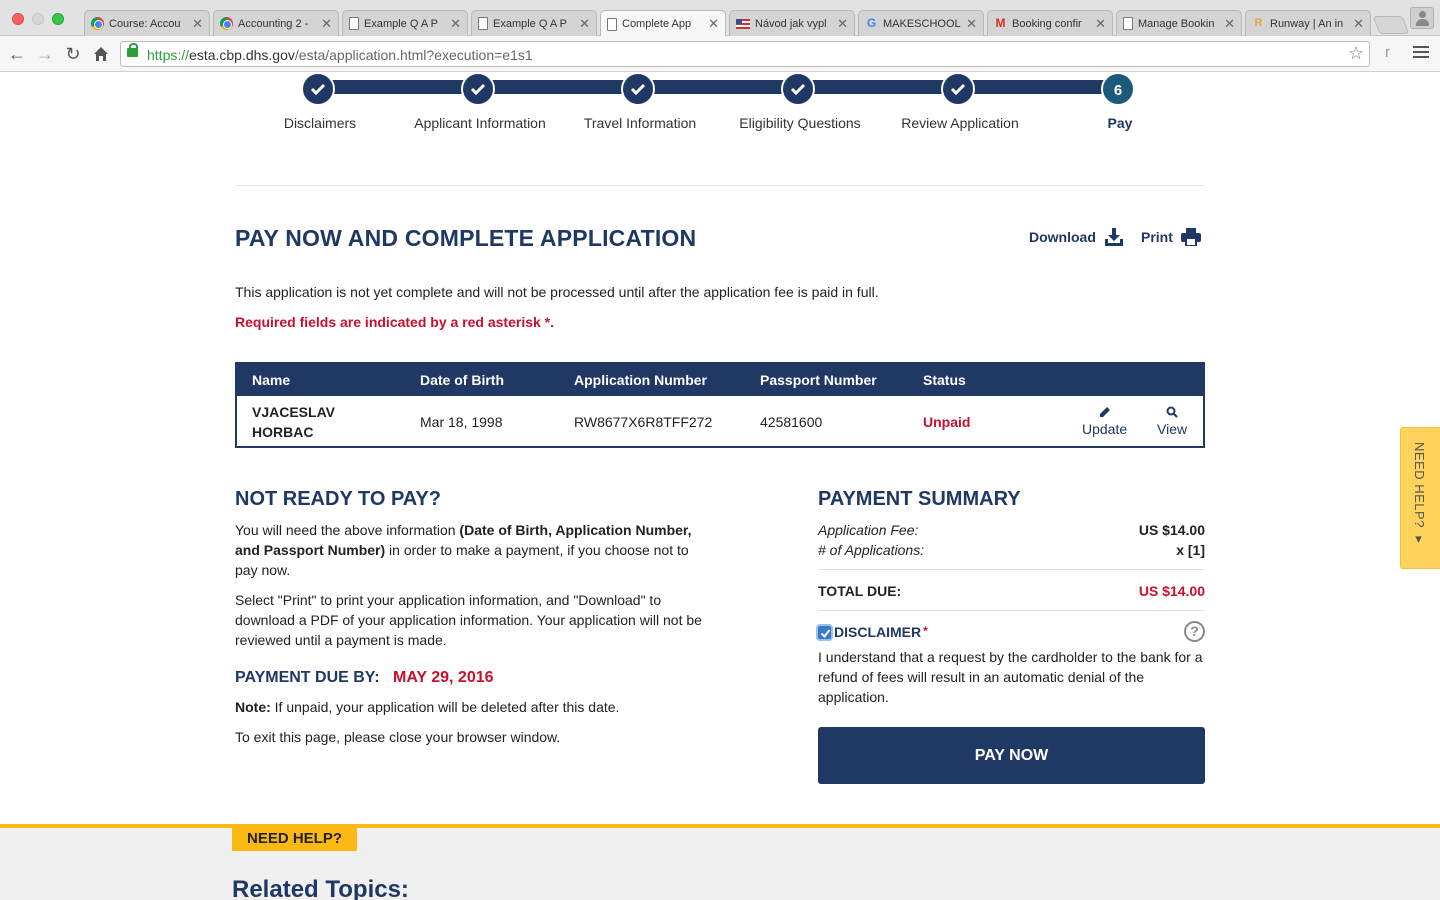 The height and width of the screenshot is (900, 1440). What do you see at coordinates (824, 632) in the screenshot?
I see `disclaimer-checkbox` at bounding box center [824, 632].